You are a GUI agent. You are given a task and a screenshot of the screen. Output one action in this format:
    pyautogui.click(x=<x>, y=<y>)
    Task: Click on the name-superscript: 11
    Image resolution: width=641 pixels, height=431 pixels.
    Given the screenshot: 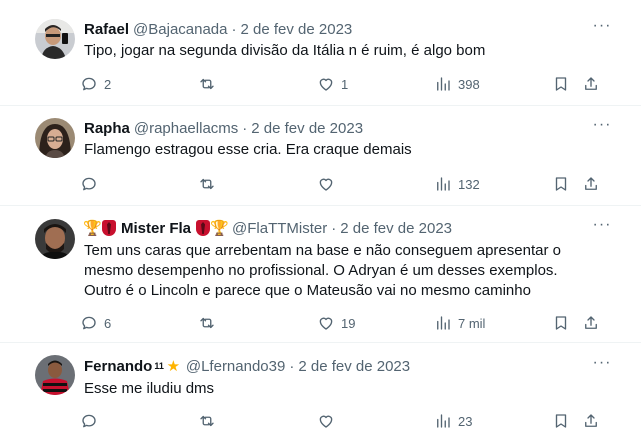 What is the action you would take?
    pyautogui.click(x=159, y=366)
    